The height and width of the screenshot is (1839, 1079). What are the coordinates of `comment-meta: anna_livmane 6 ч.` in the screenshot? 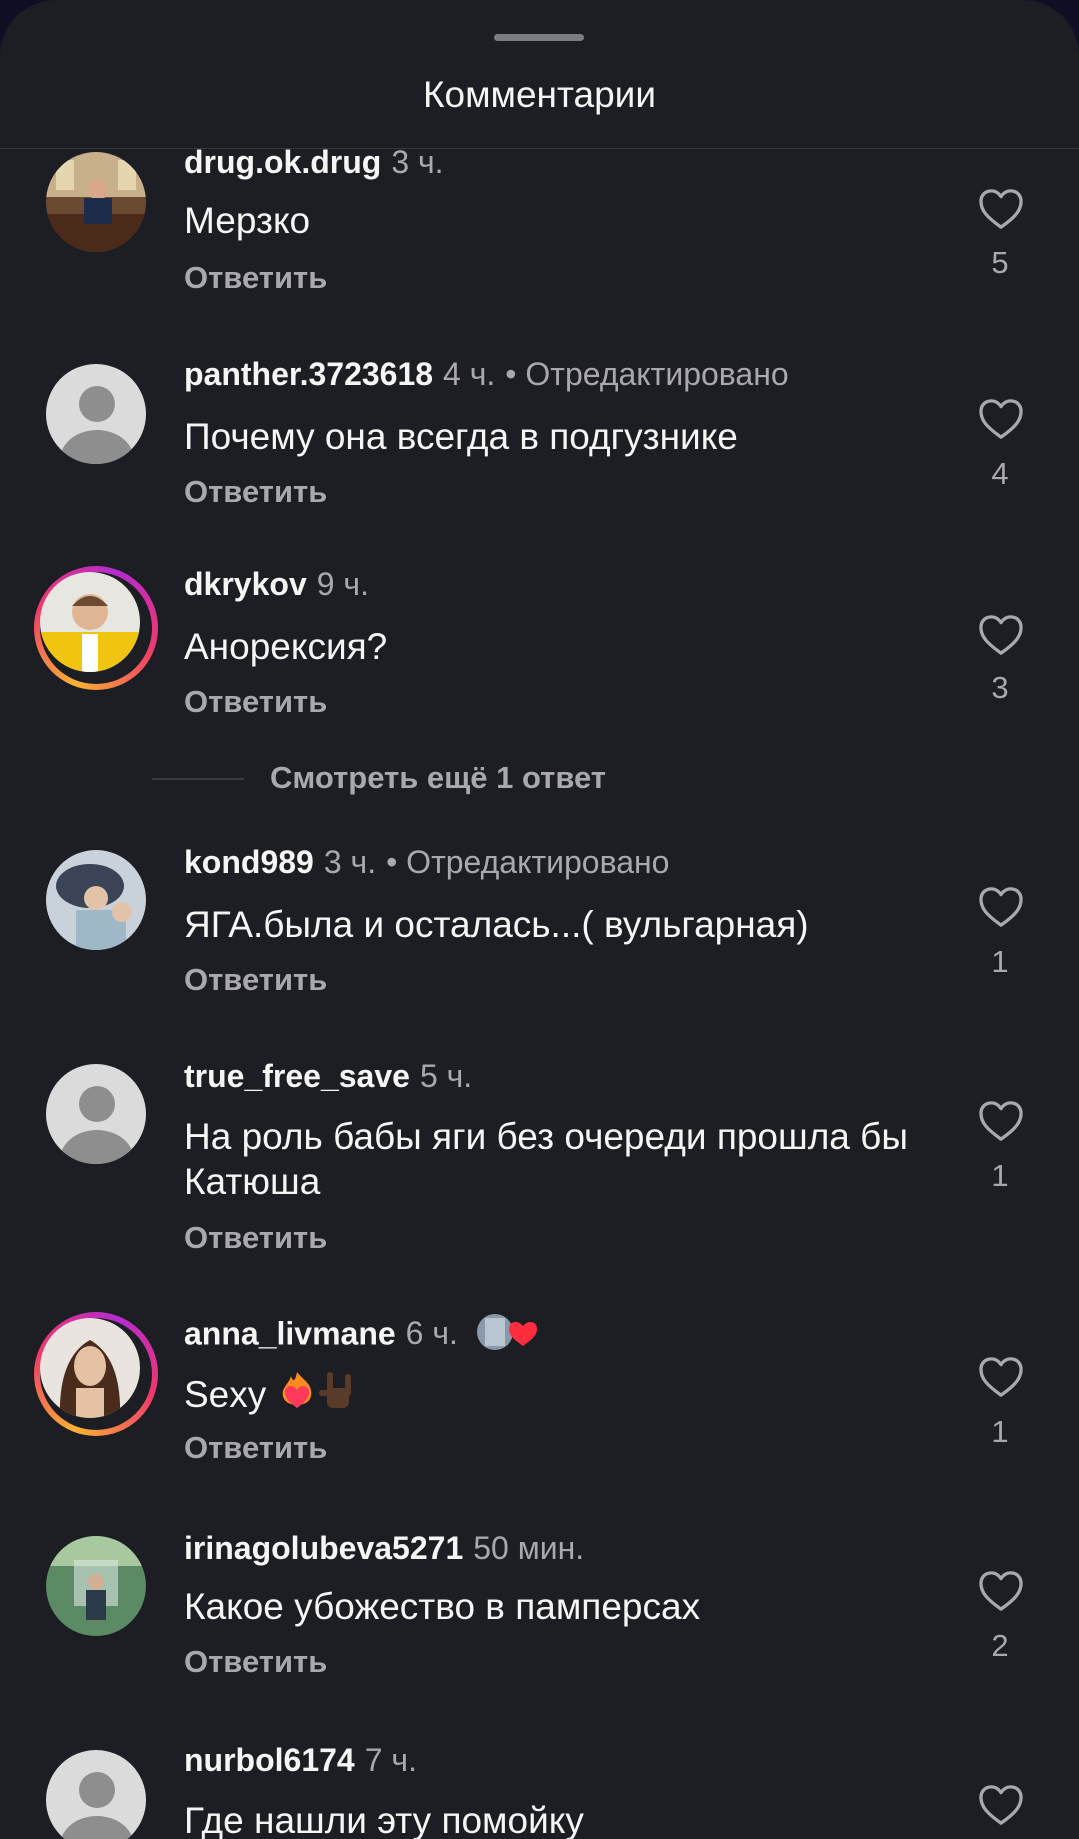 It's located at (361, 1336).